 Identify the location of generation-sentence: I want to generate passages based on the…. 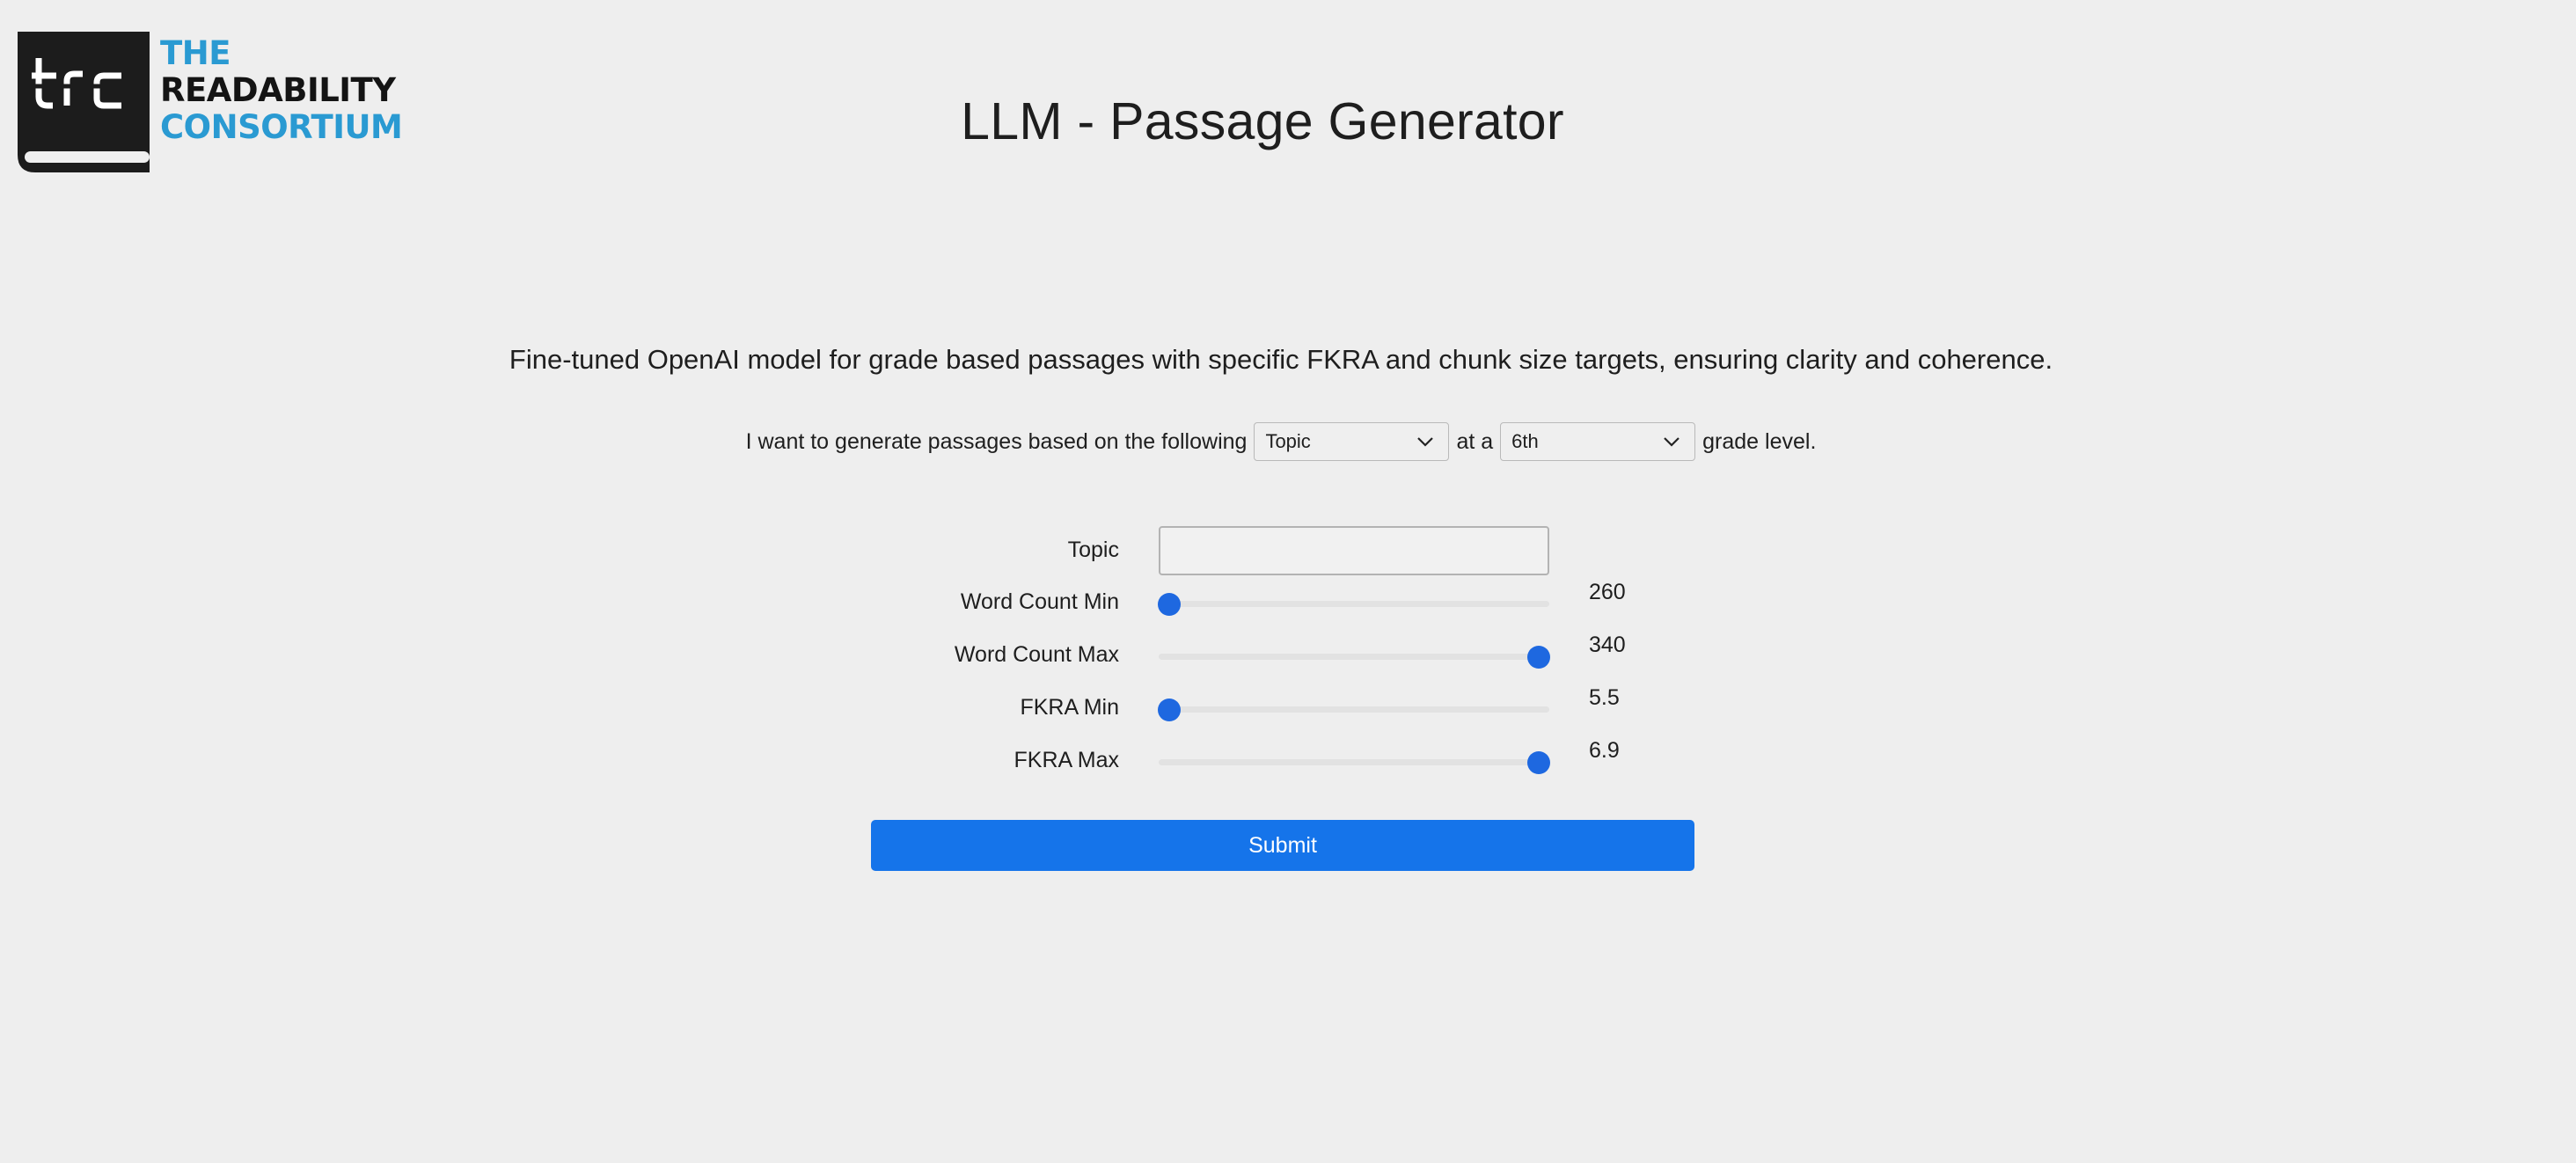
(1281, 442).